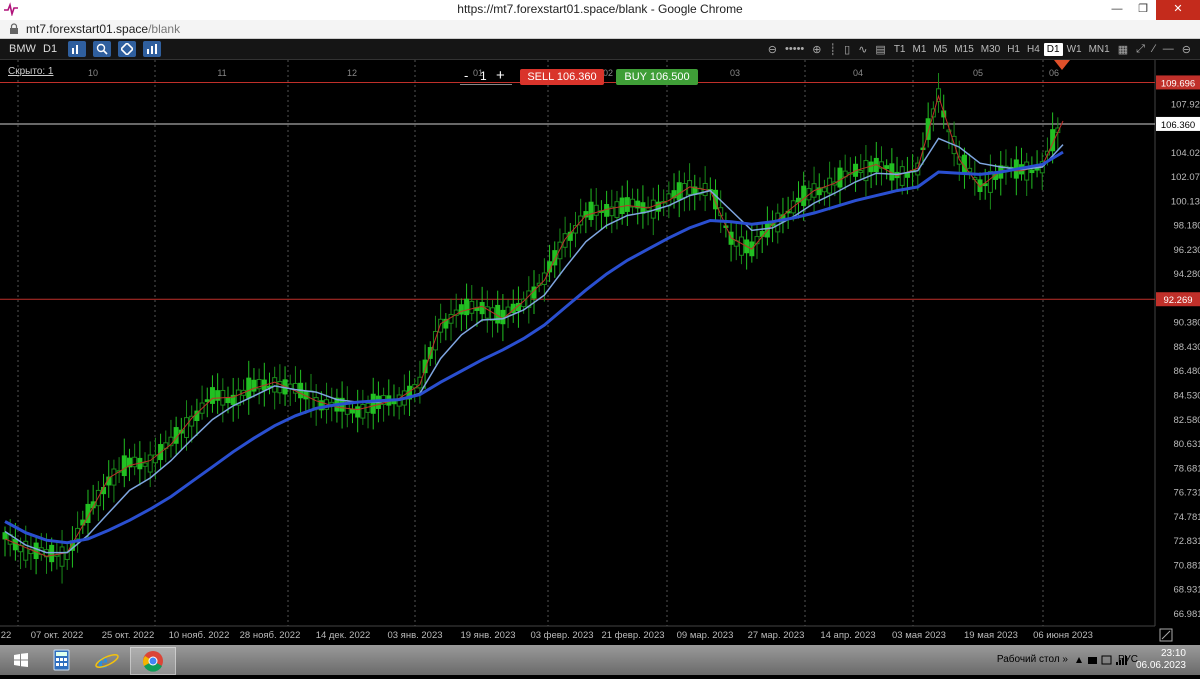 The image size is (1200, 679). I want to click on system-tray: Рабочий стол » РУС 23:10 06.06.2023, so click(1050, 660).